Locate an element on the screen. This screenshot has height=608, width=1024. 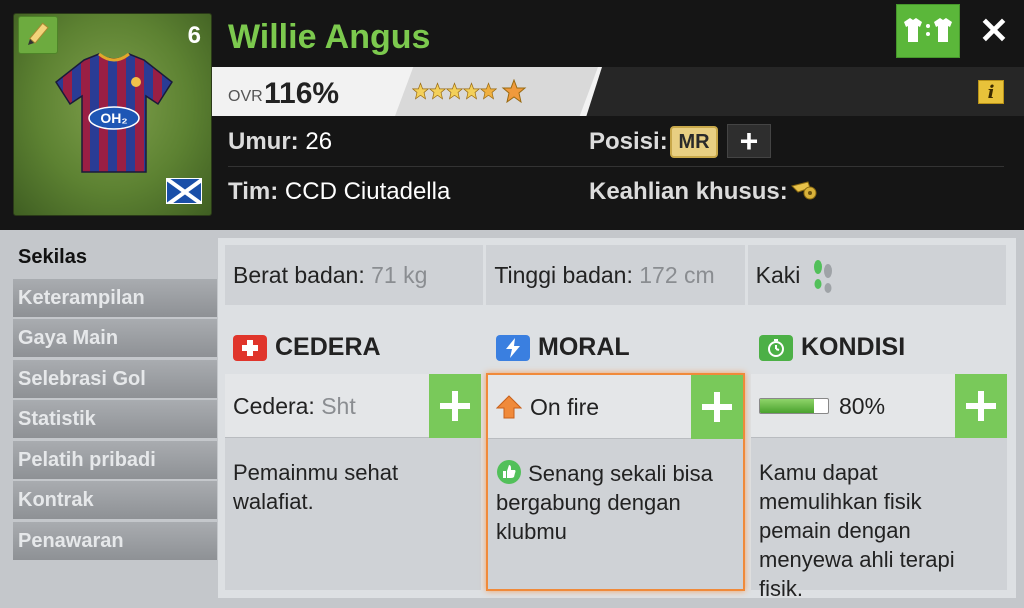
morale-bar: On fire is located at coordinates (615, 407).